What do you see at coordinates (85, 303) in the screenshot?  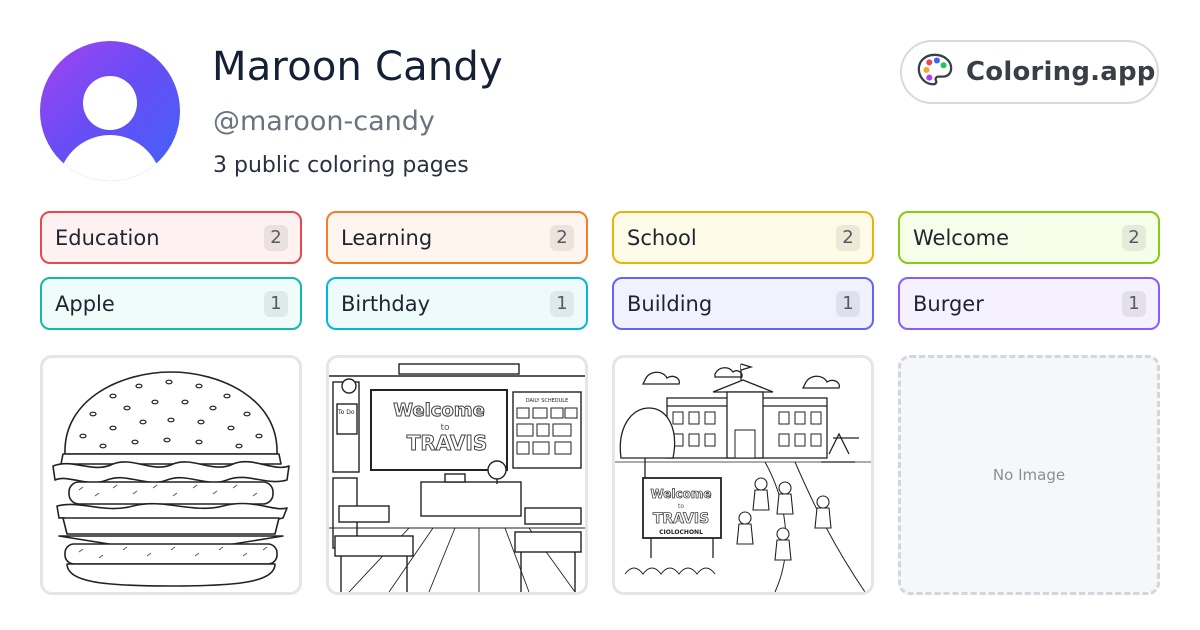 I see `tag-label: Apple` at bounding box center [85, 303].